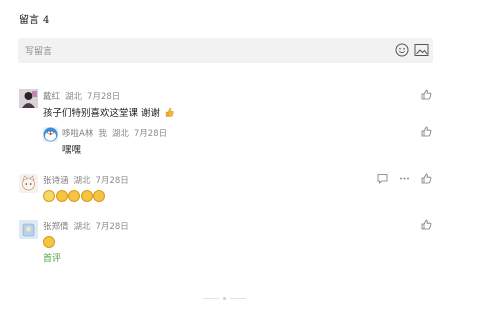 This screenshot has height=309, width=500. Describe the element at coordinates (150, 134) in the screenshot. I see `reply-date: 7月28日` at that location.